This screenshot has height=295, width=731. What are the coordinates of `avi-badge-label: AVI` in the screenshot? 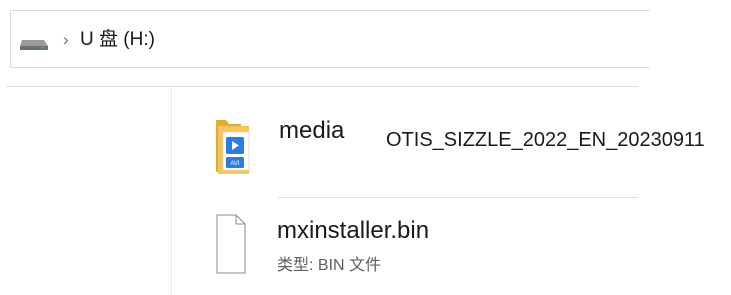 It's located at (235, 164).